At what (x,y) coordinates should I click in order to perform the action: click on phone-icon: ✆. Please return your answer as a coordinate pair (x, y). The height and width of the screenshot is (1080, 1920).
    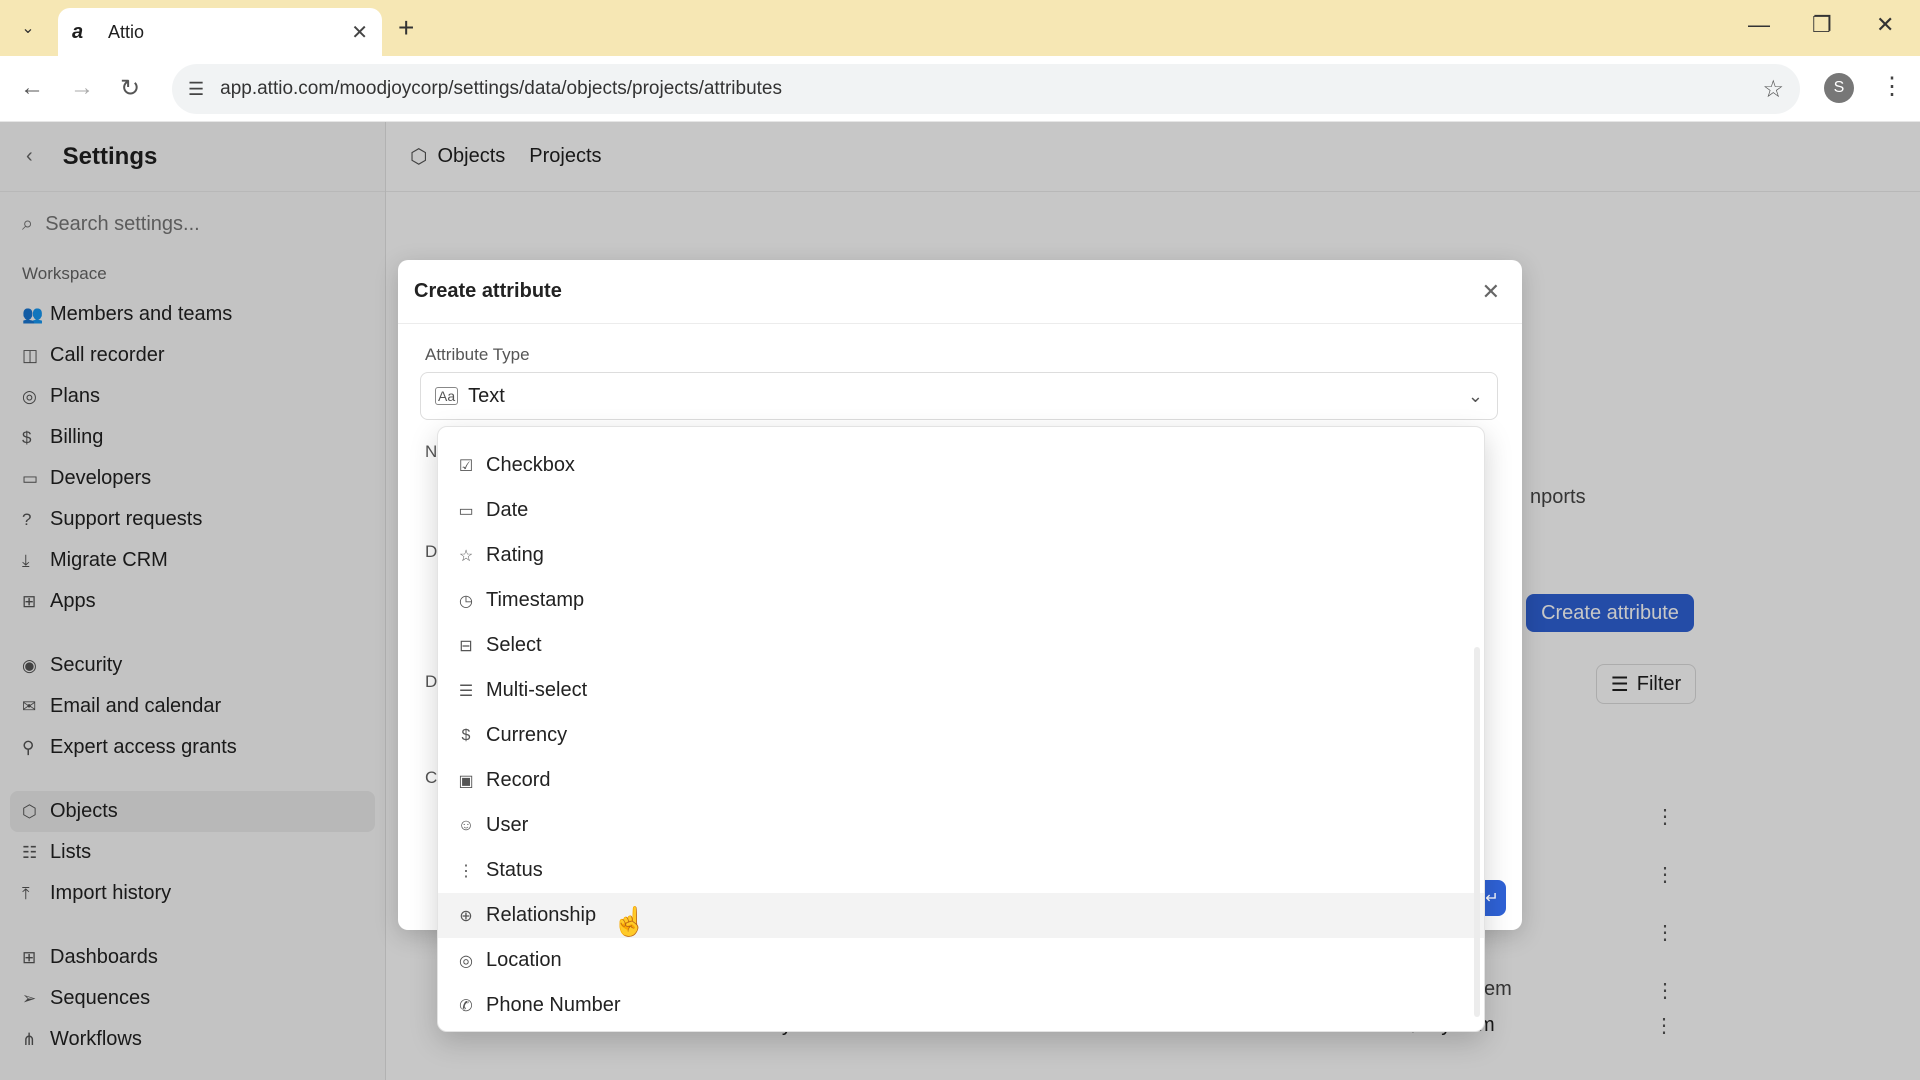
    Looking at the image, I should click on (466, 1006).